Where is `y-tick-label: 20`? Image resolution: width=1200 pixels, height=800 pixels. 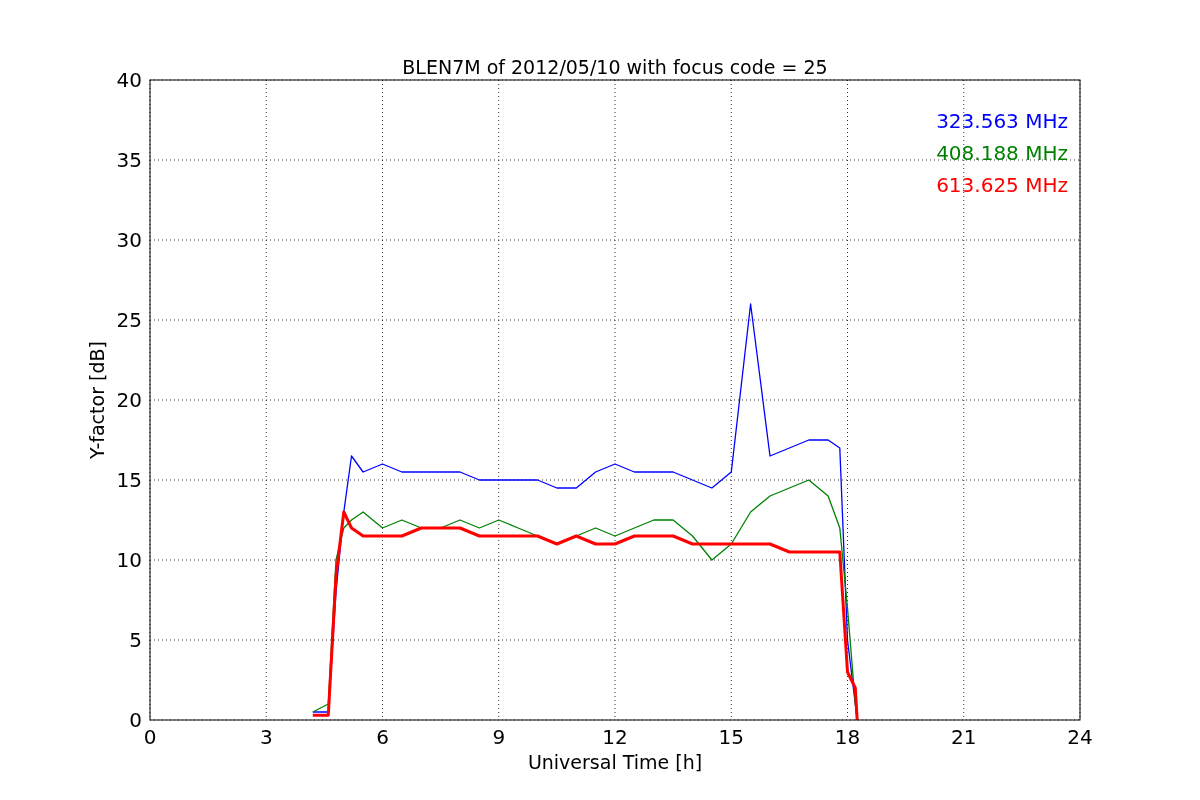
y-tick-label: 20 is located at coordinates (129, 400).